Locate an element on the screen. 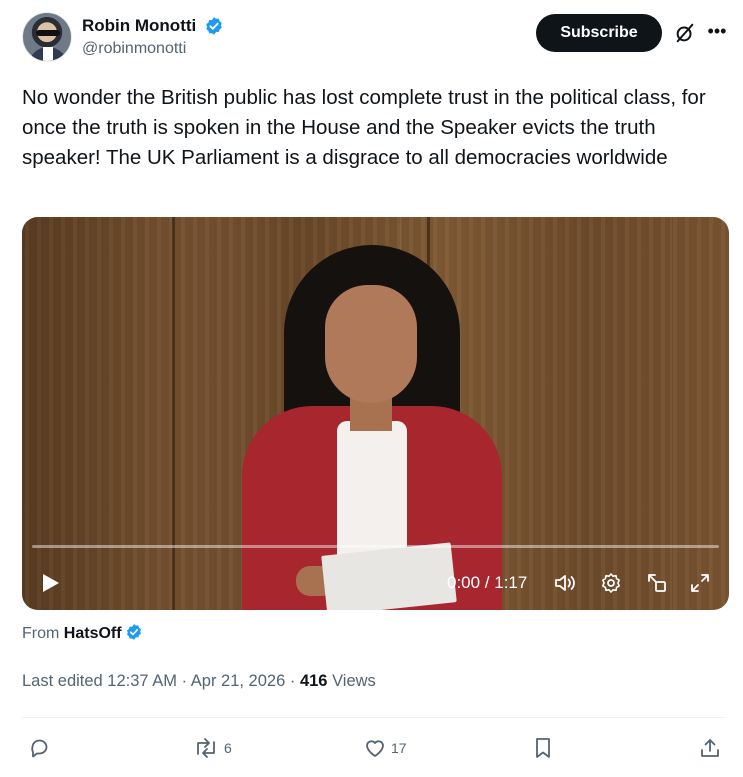  author-info: Robin Monotti @robinmonotti is located at coordinates (153, 37).